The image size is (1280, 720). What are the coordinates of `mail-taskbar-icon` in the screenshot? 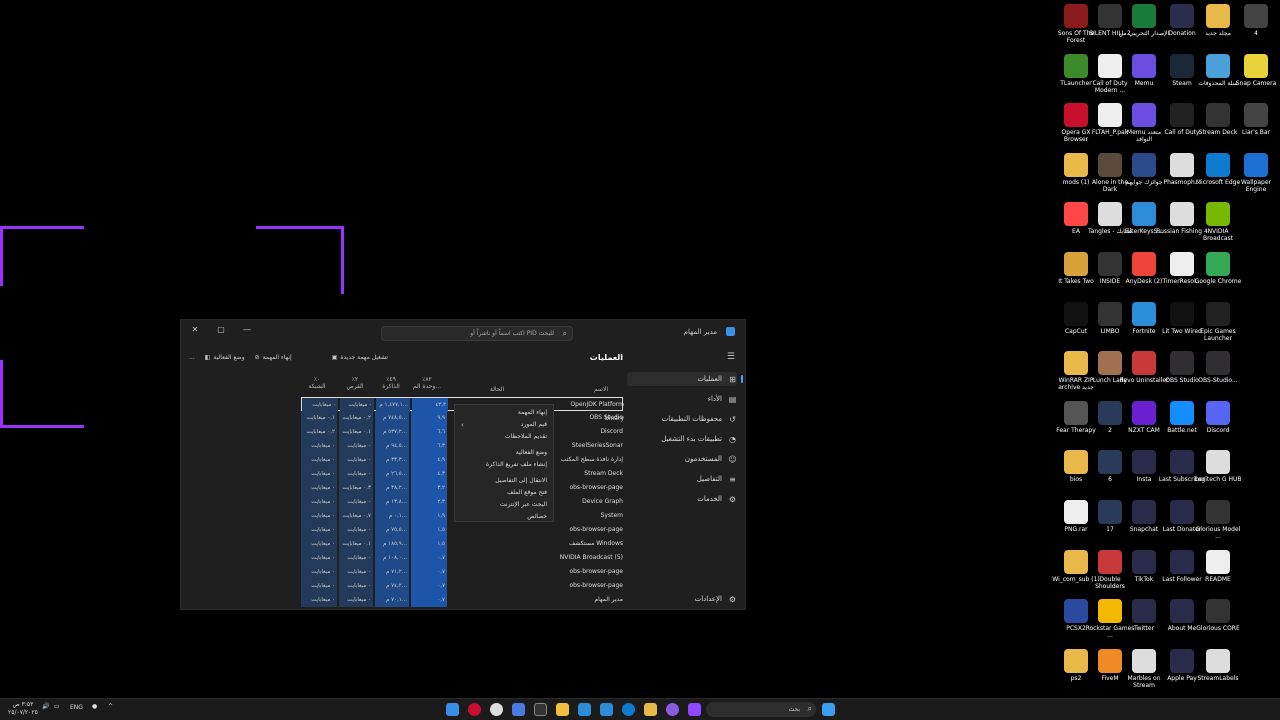 It's located at (584, 709).